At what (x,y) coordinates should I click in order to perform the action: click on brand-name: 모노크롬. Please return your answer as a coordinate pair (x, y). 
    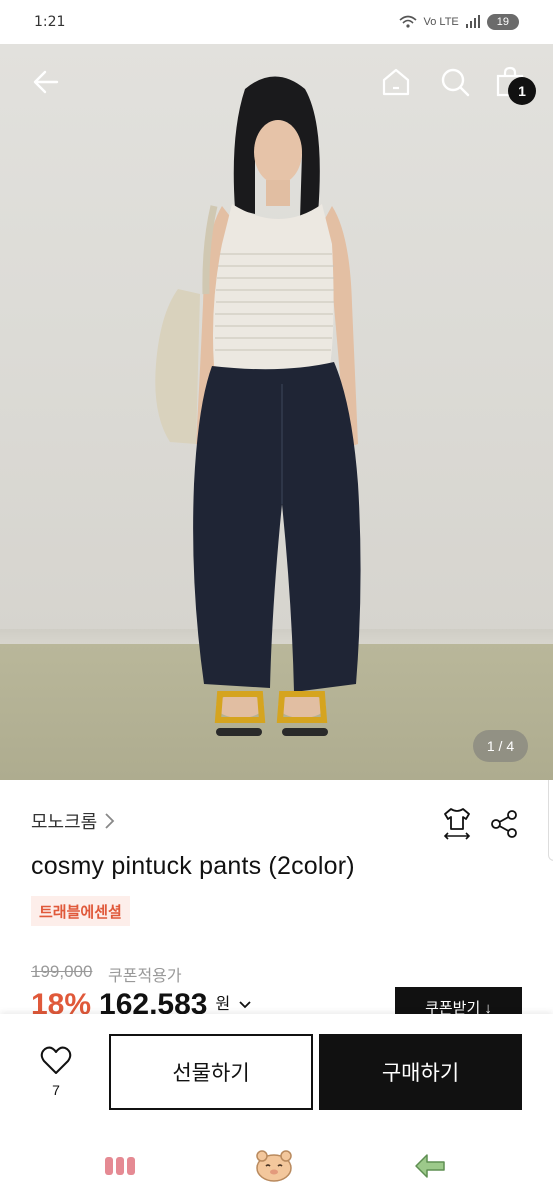
    Looking at the image, I should click on (64, 822).